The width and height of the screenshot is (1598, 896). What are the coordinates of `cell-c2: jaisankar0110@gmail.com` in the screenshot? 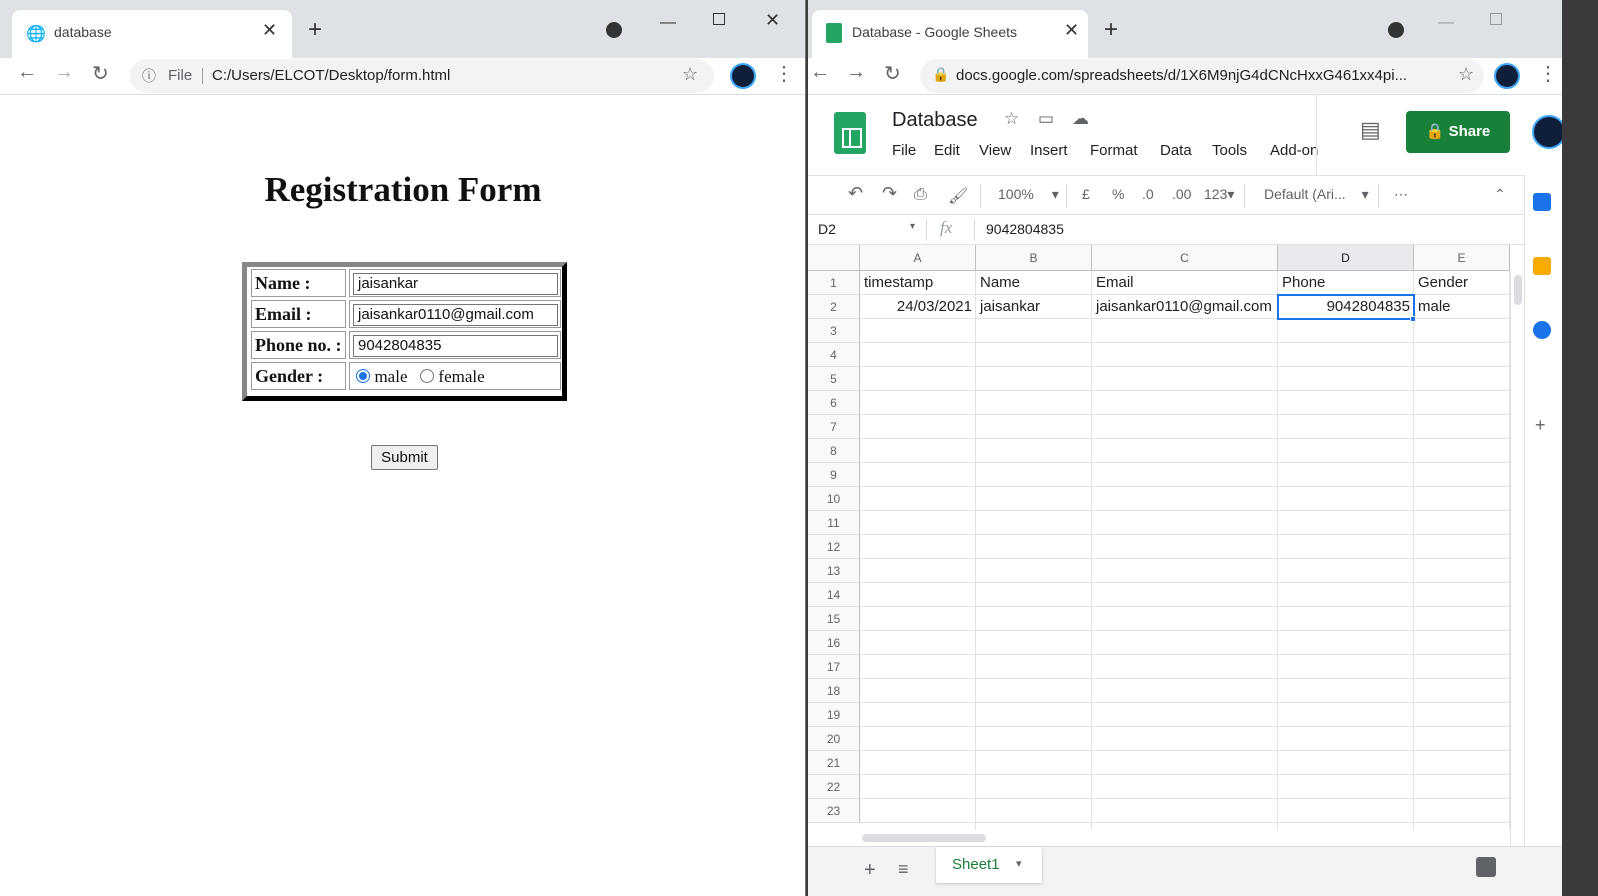 It's located at (1185, 307).